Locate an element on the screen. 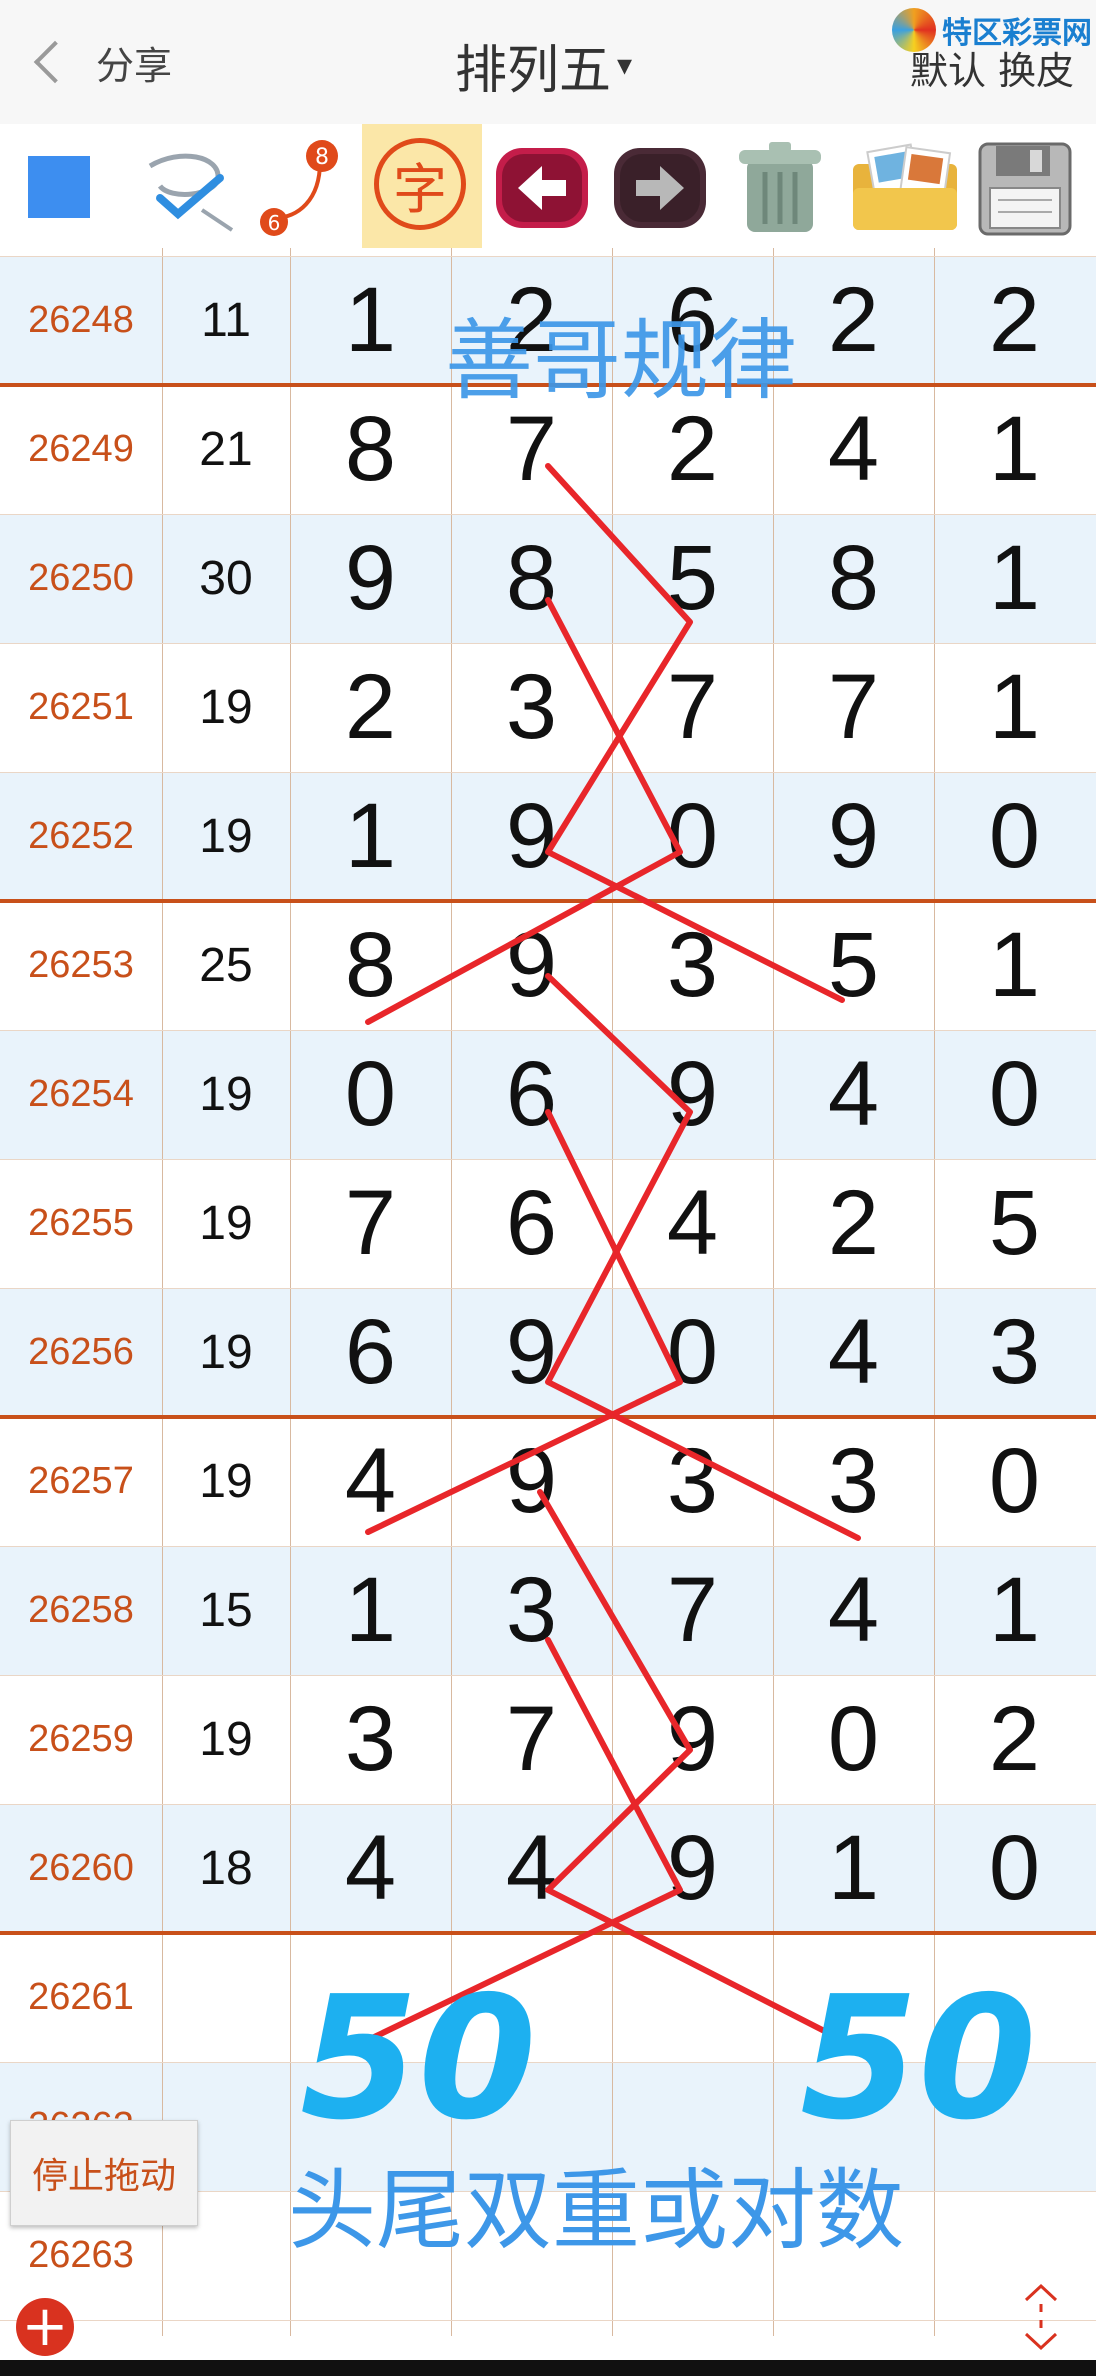 Image resolution: width=1096 pixels, height=2376 pixels. sum-value is located at coordinates (226, 1997).